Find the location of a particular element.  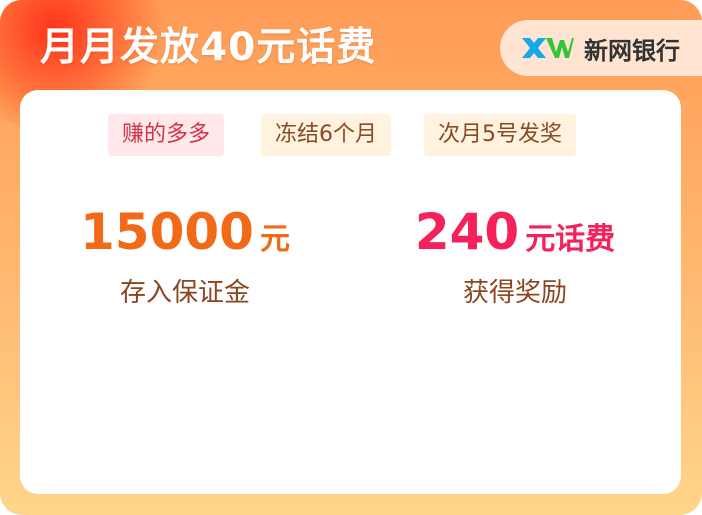

bank-name: 新网银行 is located at coordinates (632, 50).